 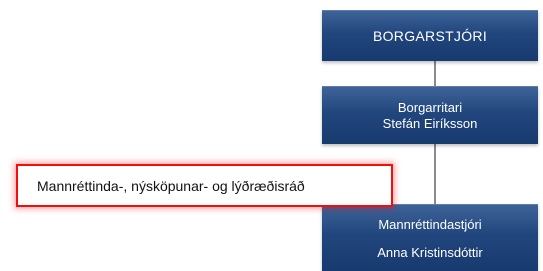 I want to click on city-secretary-title: Borgarritari, so click(x=430, y=107).